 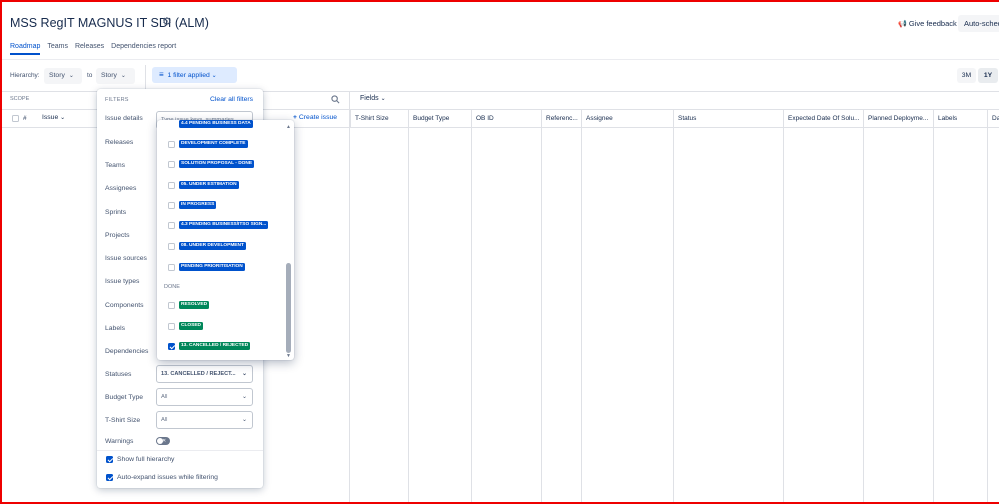 What do you see at coordinates (109, 75) in the screenshot?
I see `hierarchy-to-value: Story` at bounding box center [109, 75].